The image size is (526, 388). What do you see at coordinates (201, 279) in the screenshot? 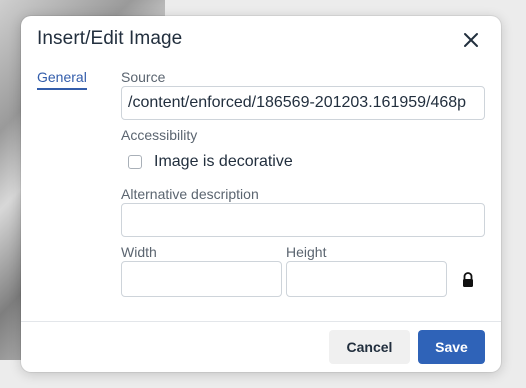
I see `width-input` at bounding box center [201, 279].